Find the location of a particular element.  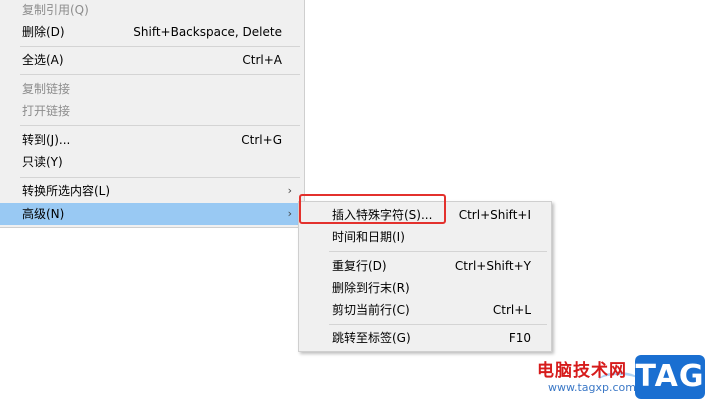

menu-item-shortcut: F10 is located at coordinates (519, 338).